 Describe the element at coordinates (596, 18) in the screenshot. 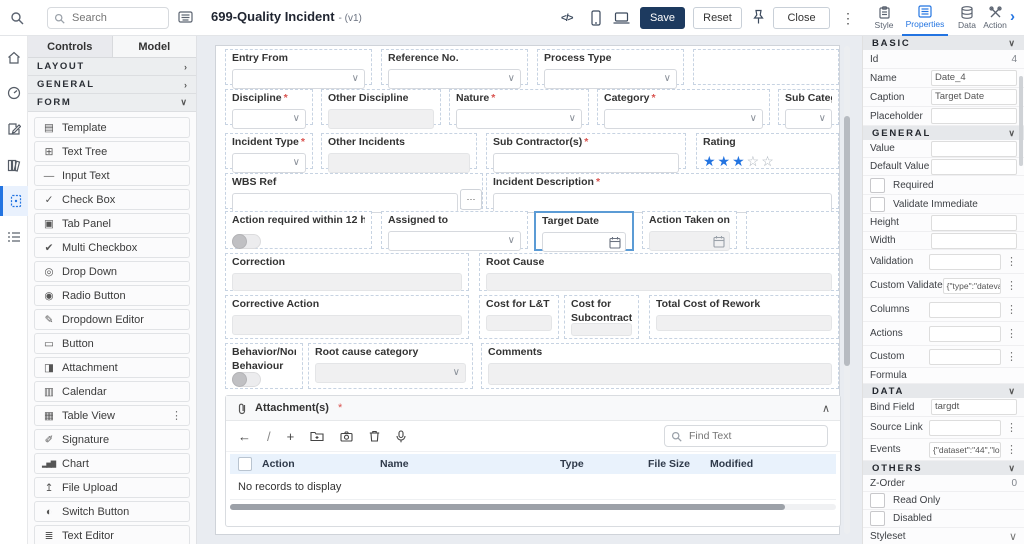

I see `mobile-preview-icon` at that location.